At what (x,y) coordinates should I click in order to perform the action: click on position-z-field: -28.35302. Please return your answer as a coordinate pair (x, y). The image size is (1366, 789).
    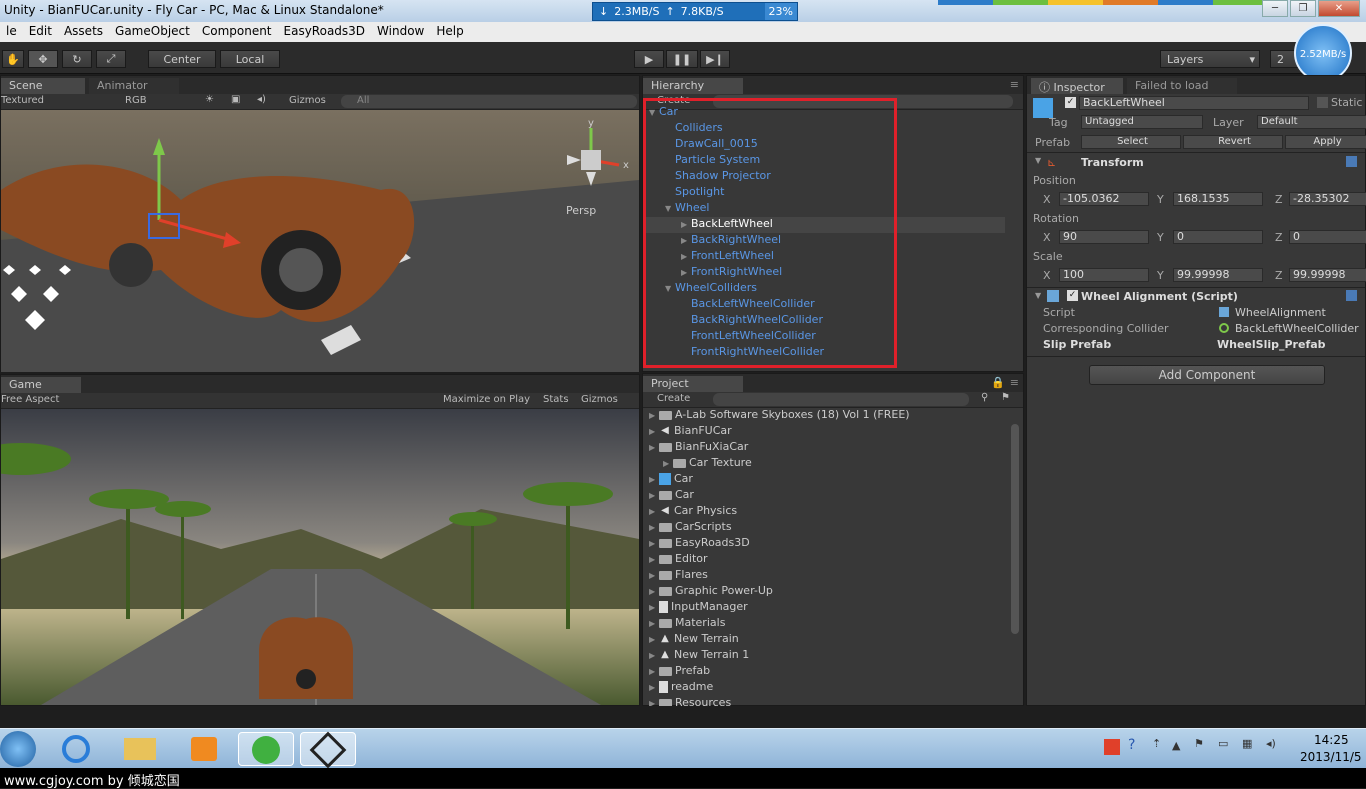
    Looking at the image, I should click on (1327, 199).